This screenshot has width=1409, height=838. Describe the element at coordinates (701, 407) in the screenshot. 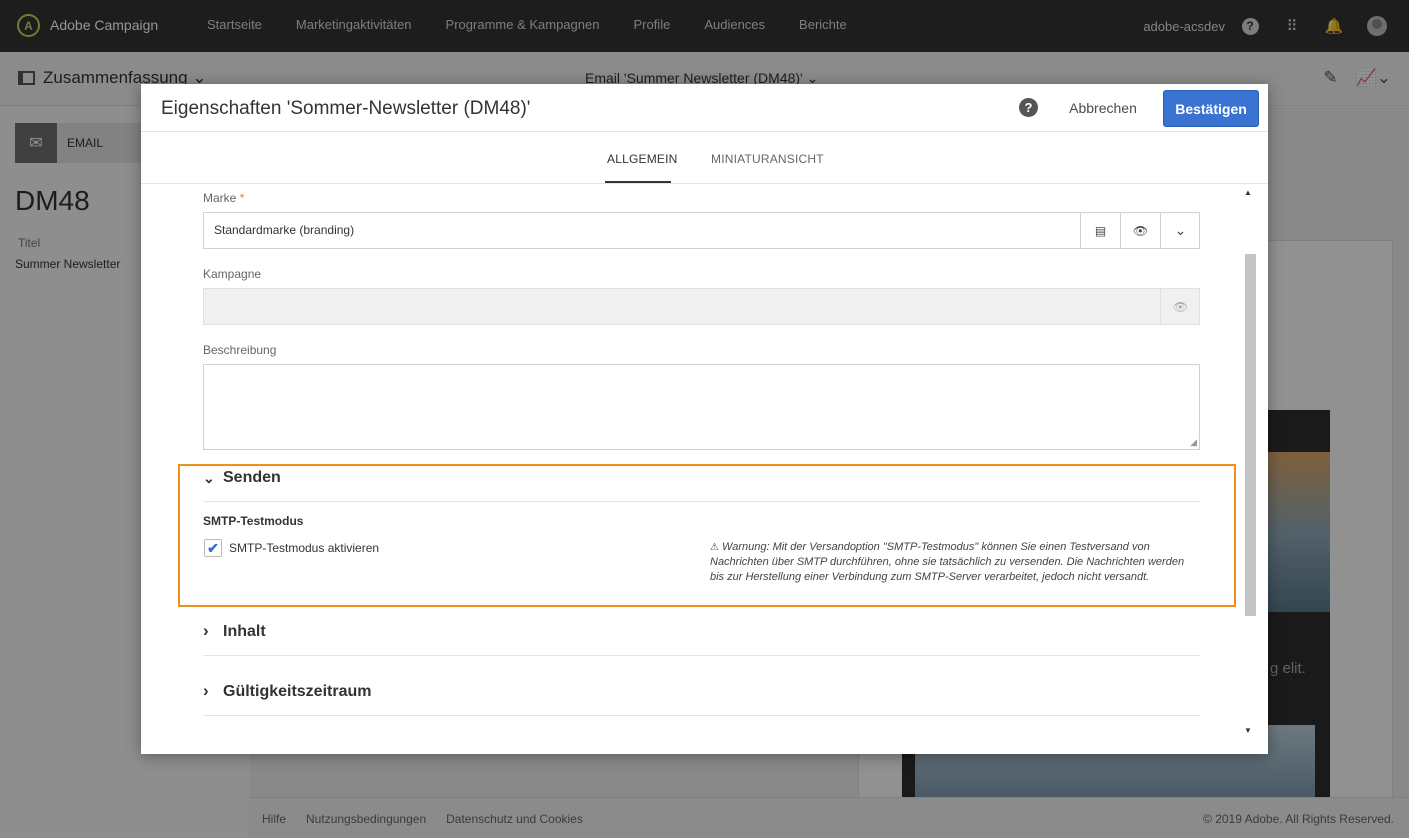

I see `description-textarea: ◢` at that location.